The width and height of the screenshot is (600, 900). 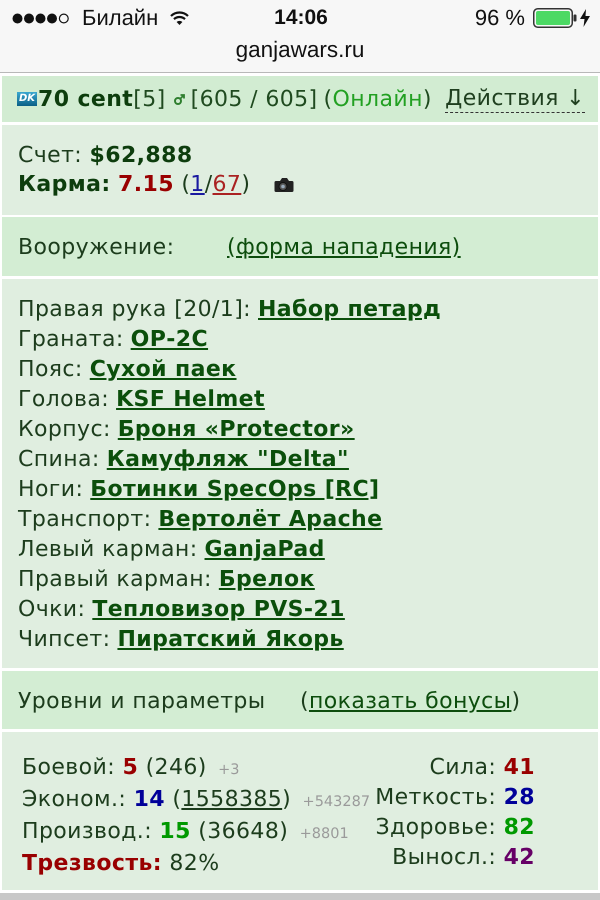 What do you see at coordinates (336, 802) in the screenshot?
I see `skill-bonus: +543287` at bounding box center [336, 802].